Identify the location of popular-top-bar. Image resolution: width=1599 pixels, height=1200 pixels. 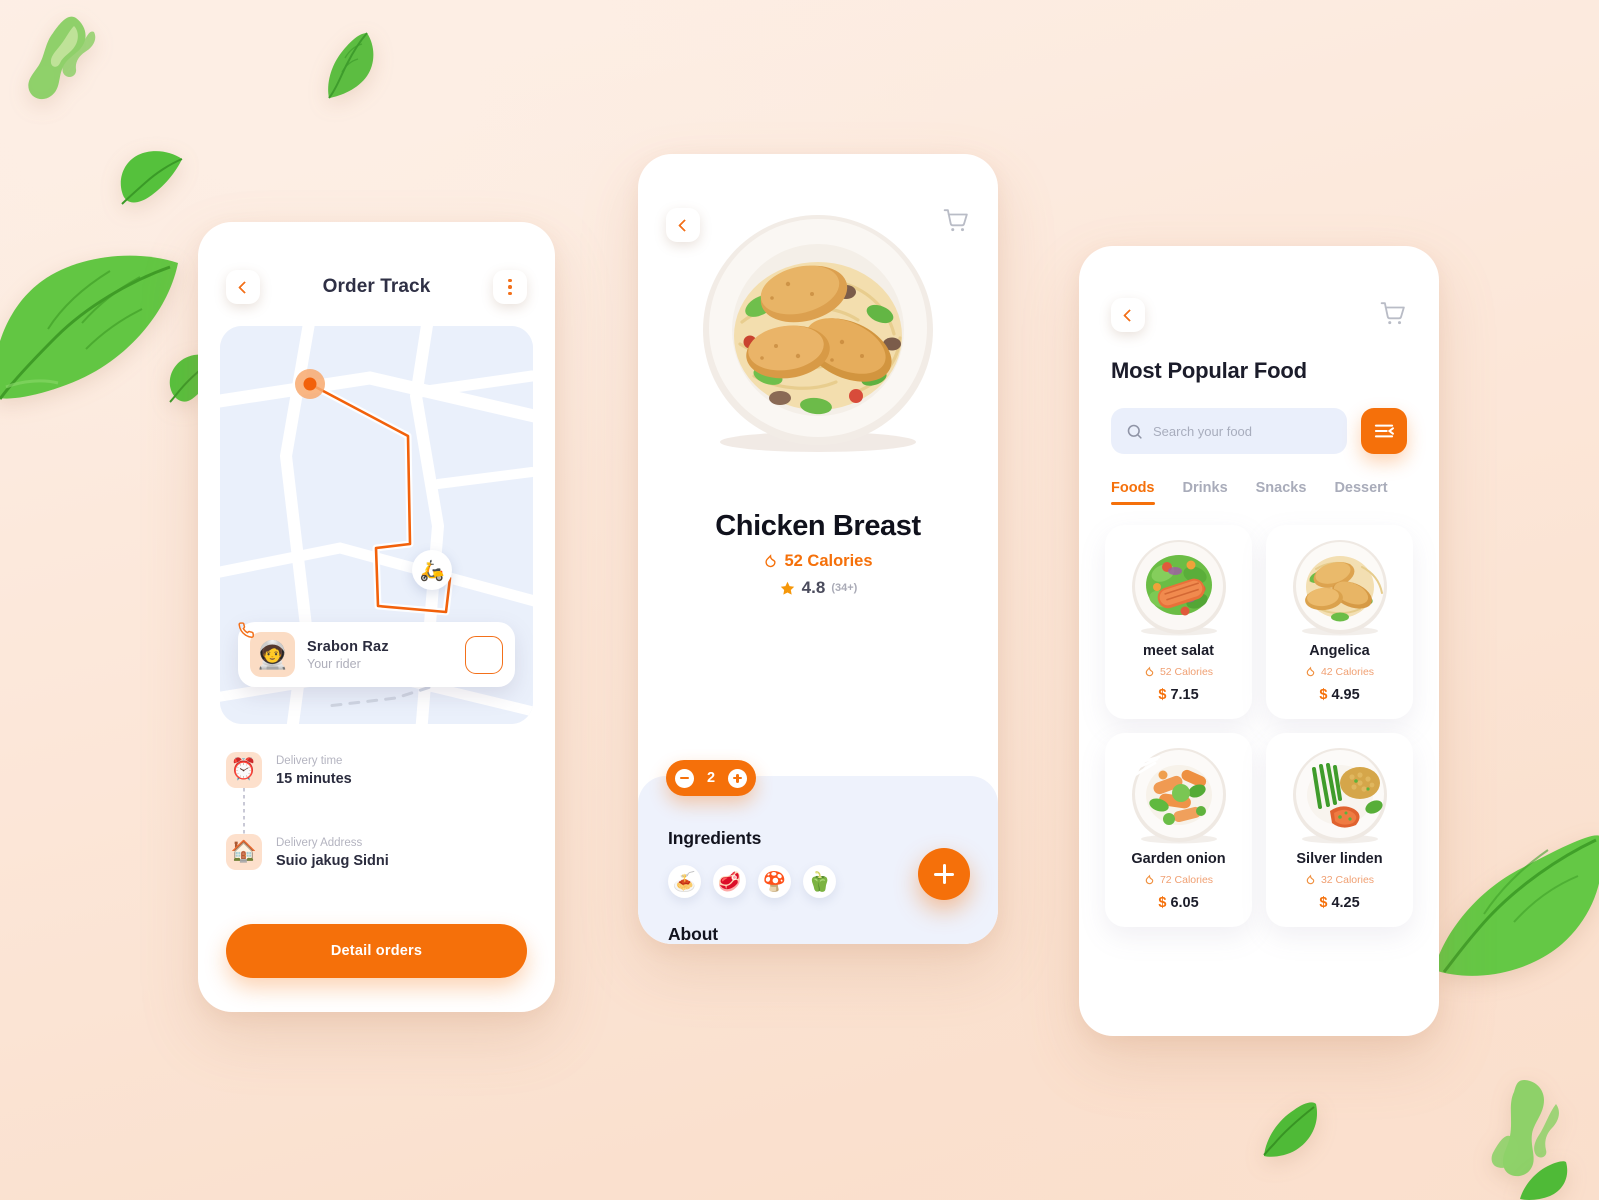
(1259, 289).